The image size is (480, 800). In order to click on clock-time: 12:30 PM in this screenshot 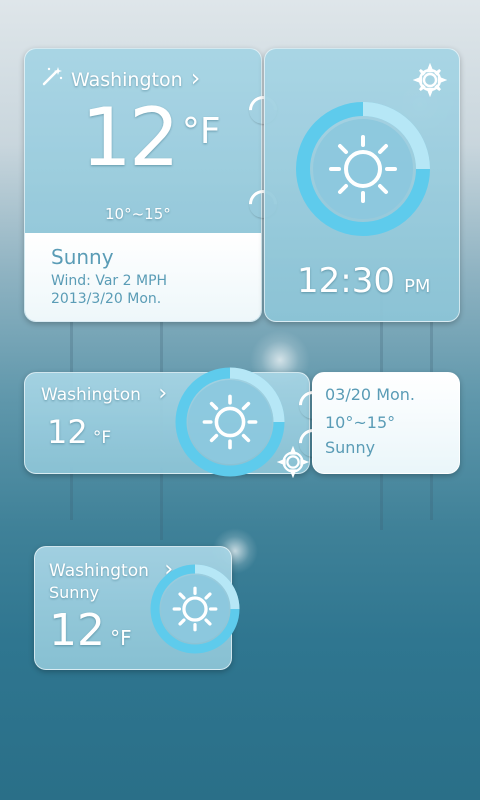, I will do `click(363, 281)`.